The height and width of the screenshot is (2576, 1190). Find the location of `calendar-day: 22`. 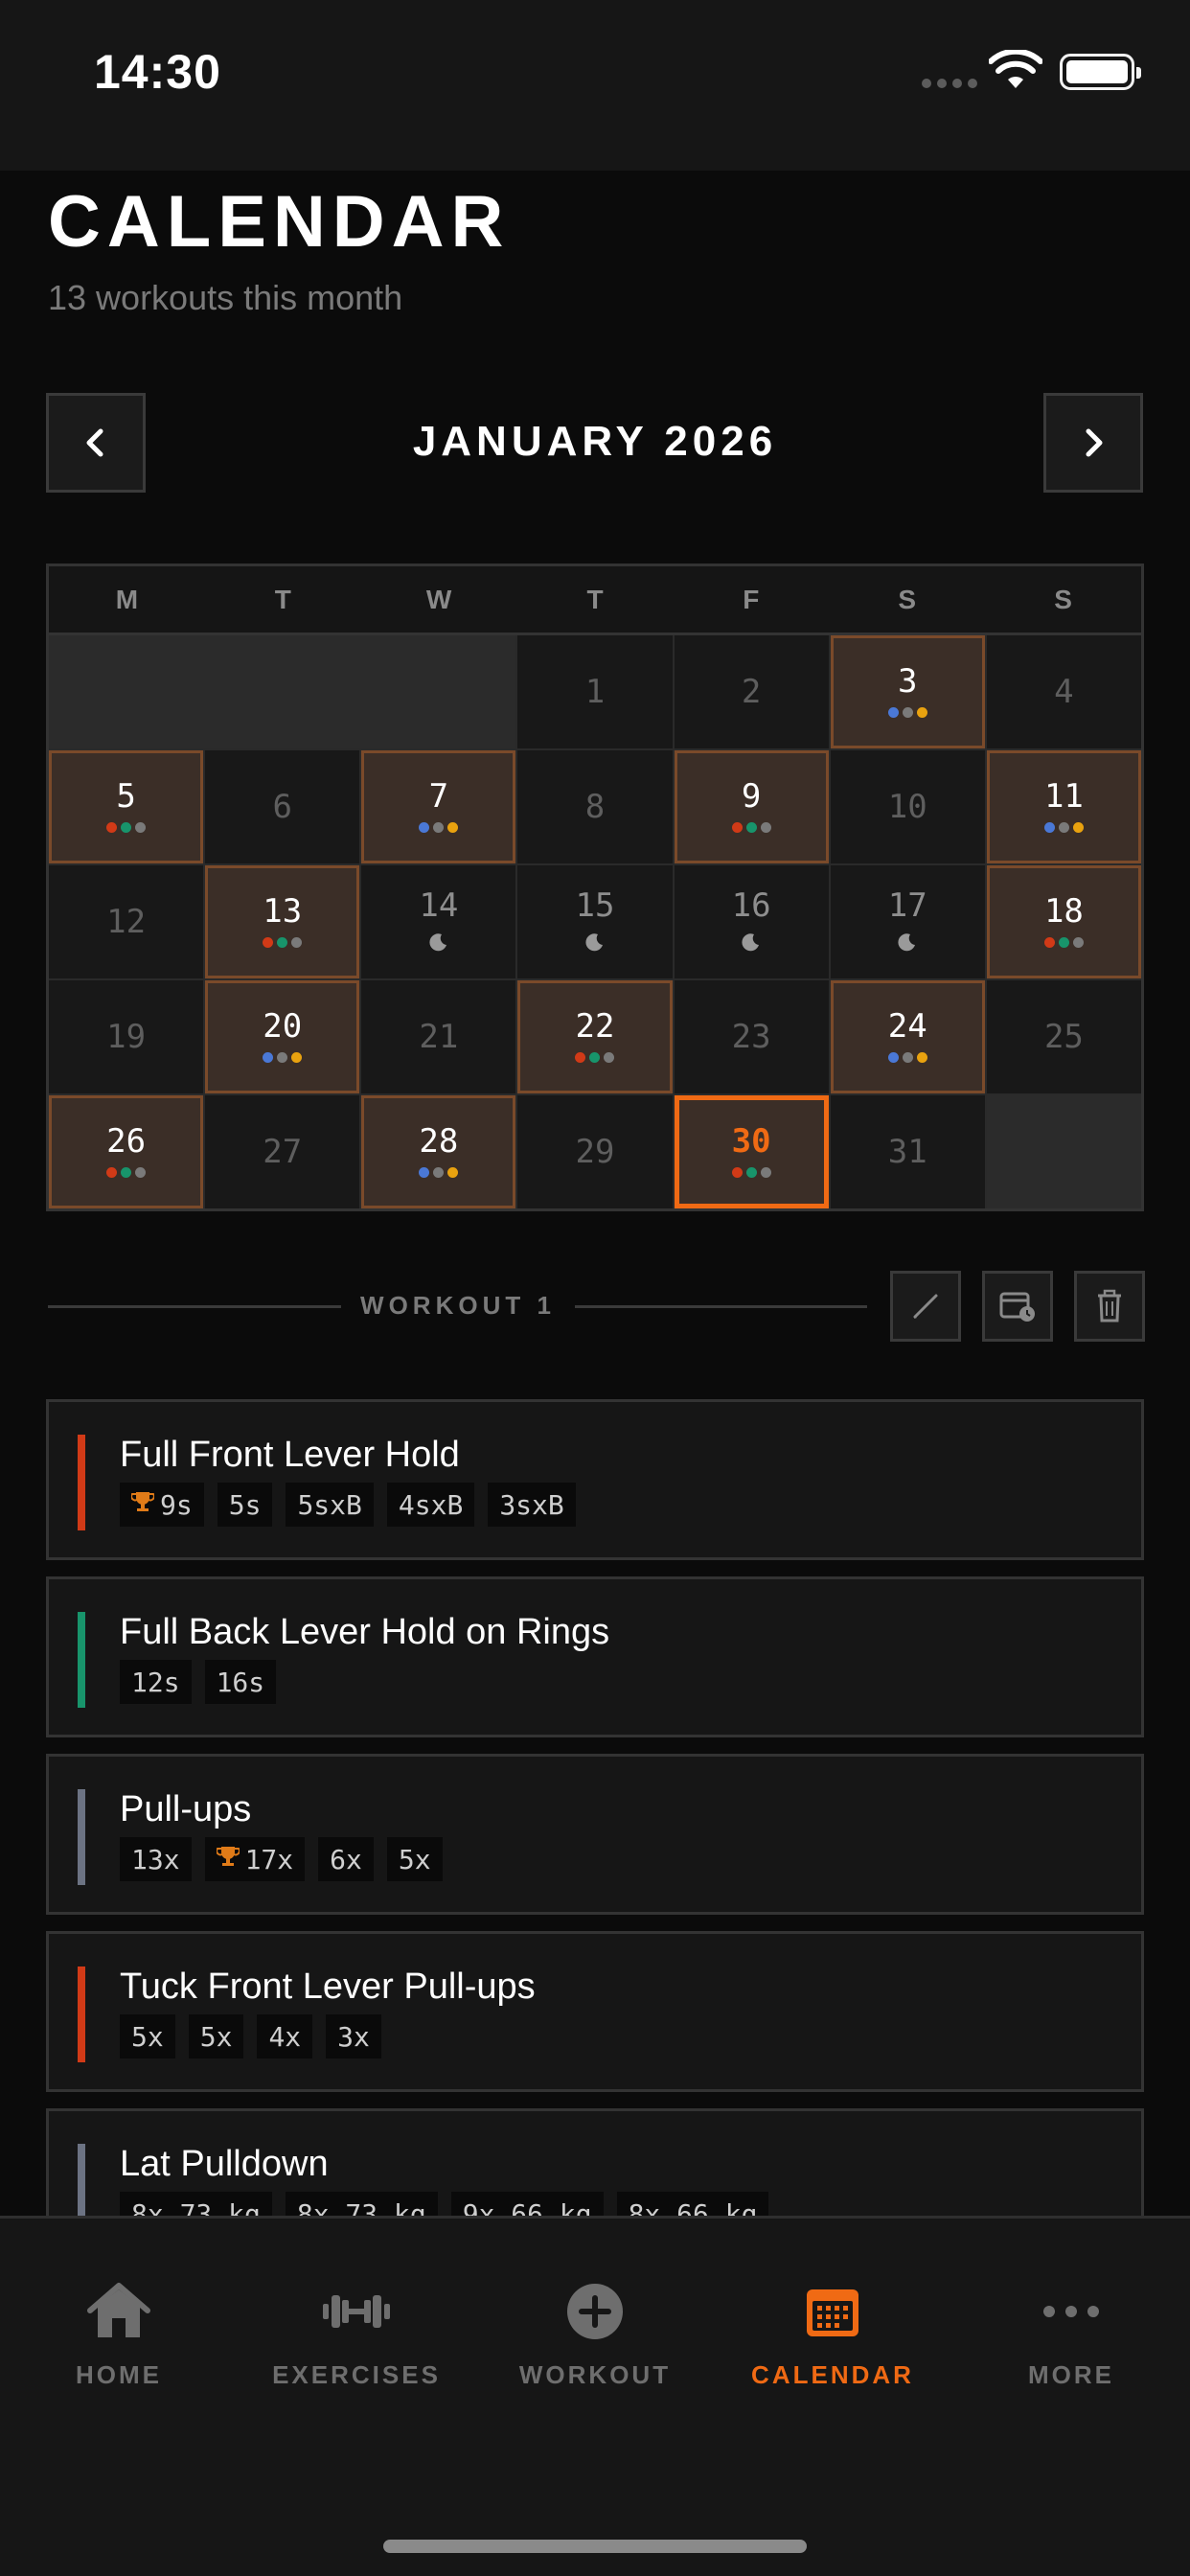

calendar-day: 22 is located at coordinates (595, 1036).